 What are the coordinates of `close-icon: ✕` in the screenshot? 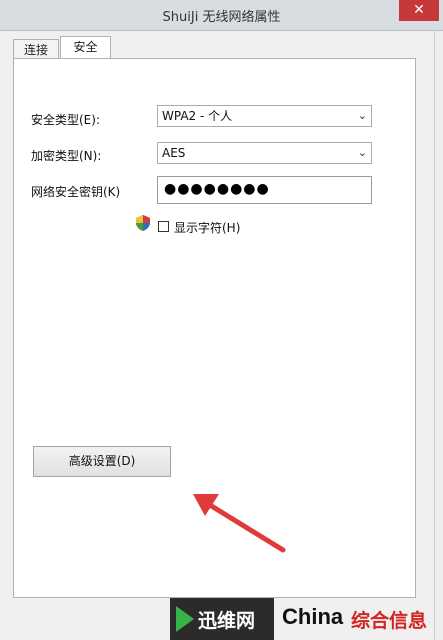 It's located at (419, 10).